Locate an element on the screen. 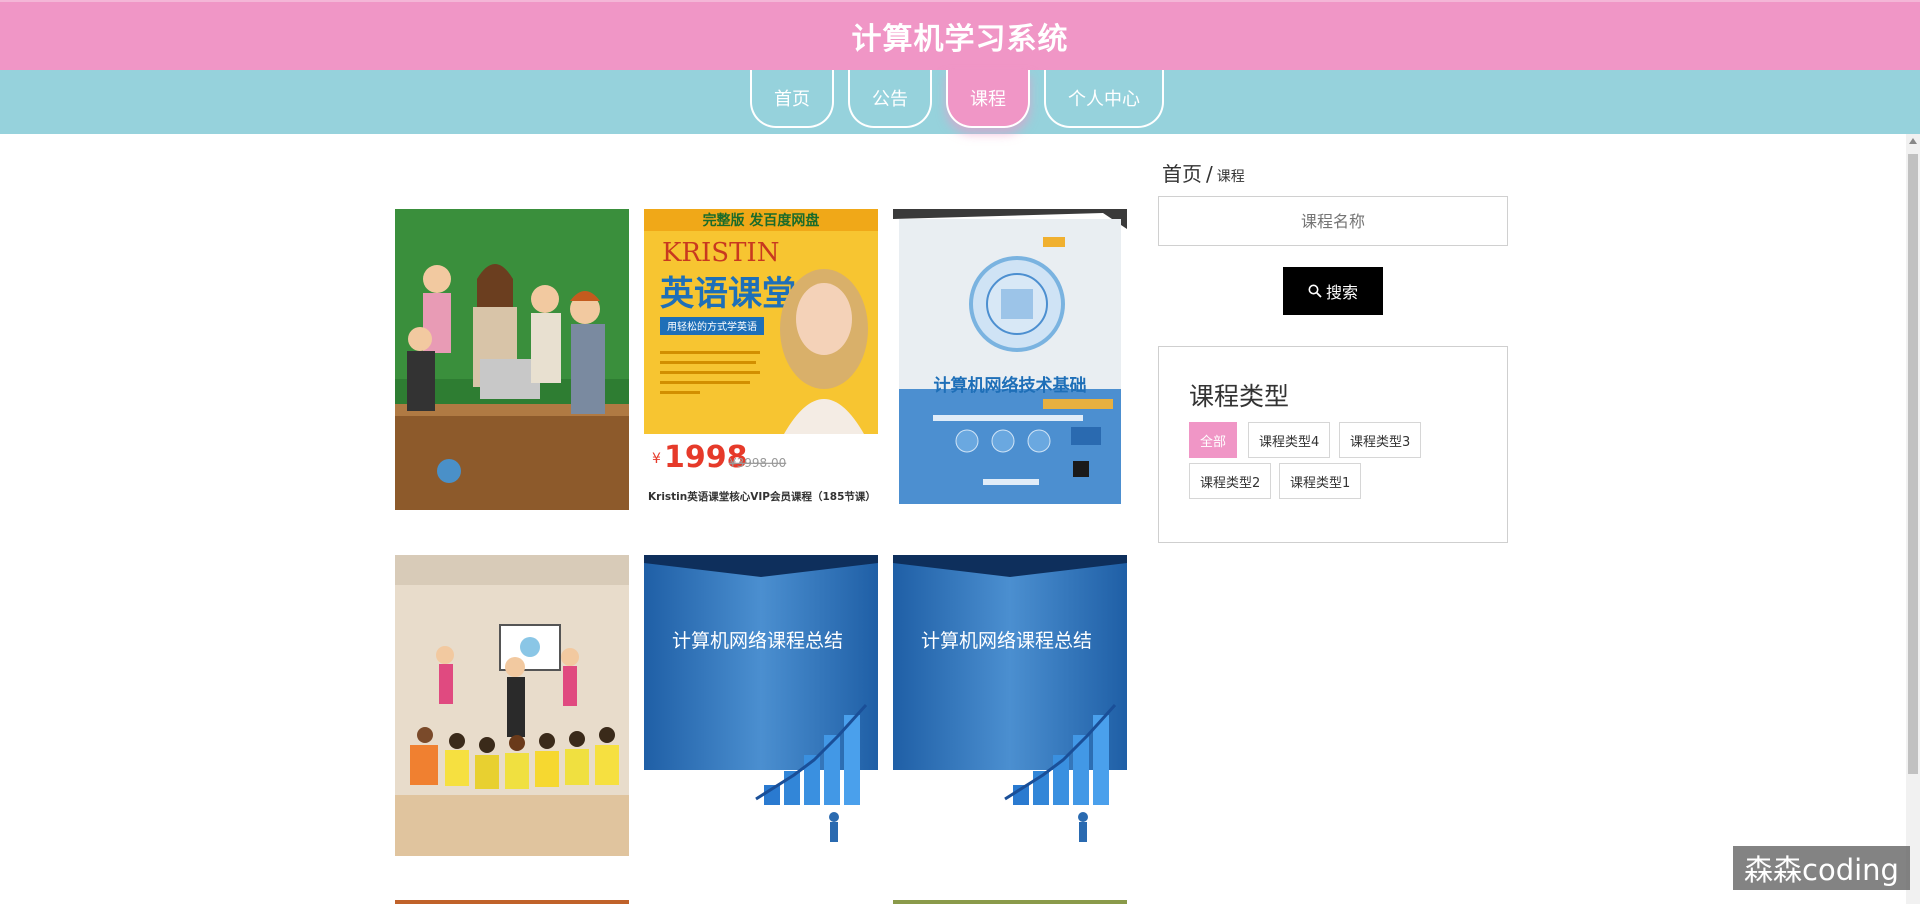  search-button-label: 搜索 is located at coordinates (1341, 293).